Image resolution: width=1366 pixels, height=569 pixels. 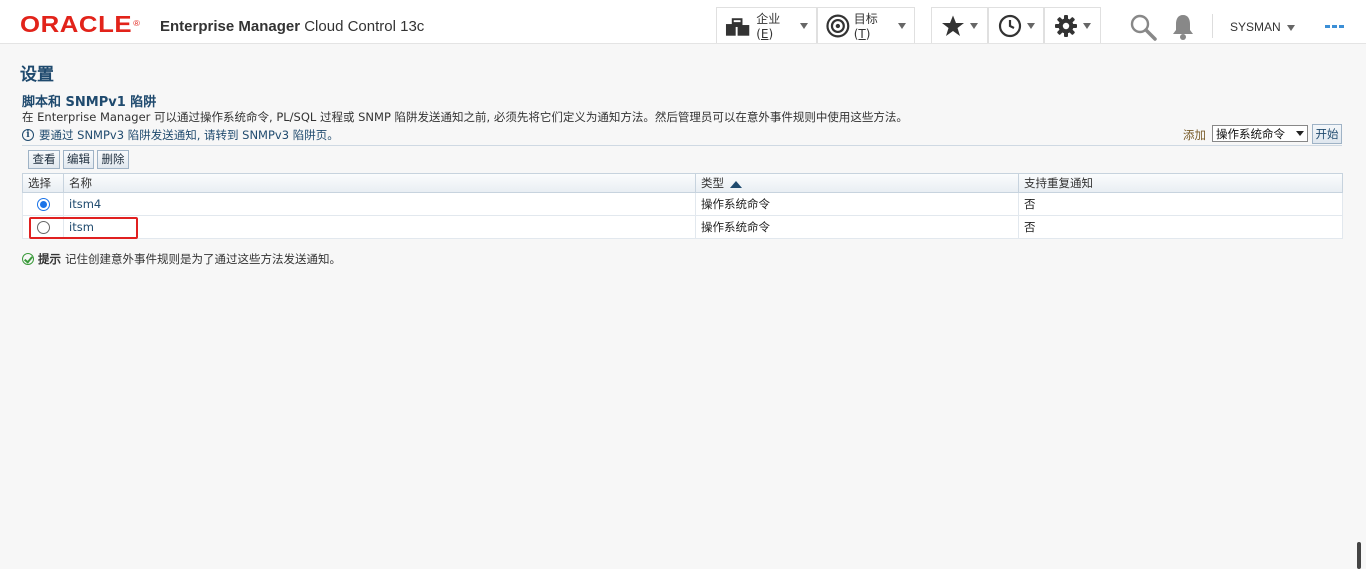 I want to click on table-header: 选择 名称 类型 支持重复通知, so click(x=682, y=183).